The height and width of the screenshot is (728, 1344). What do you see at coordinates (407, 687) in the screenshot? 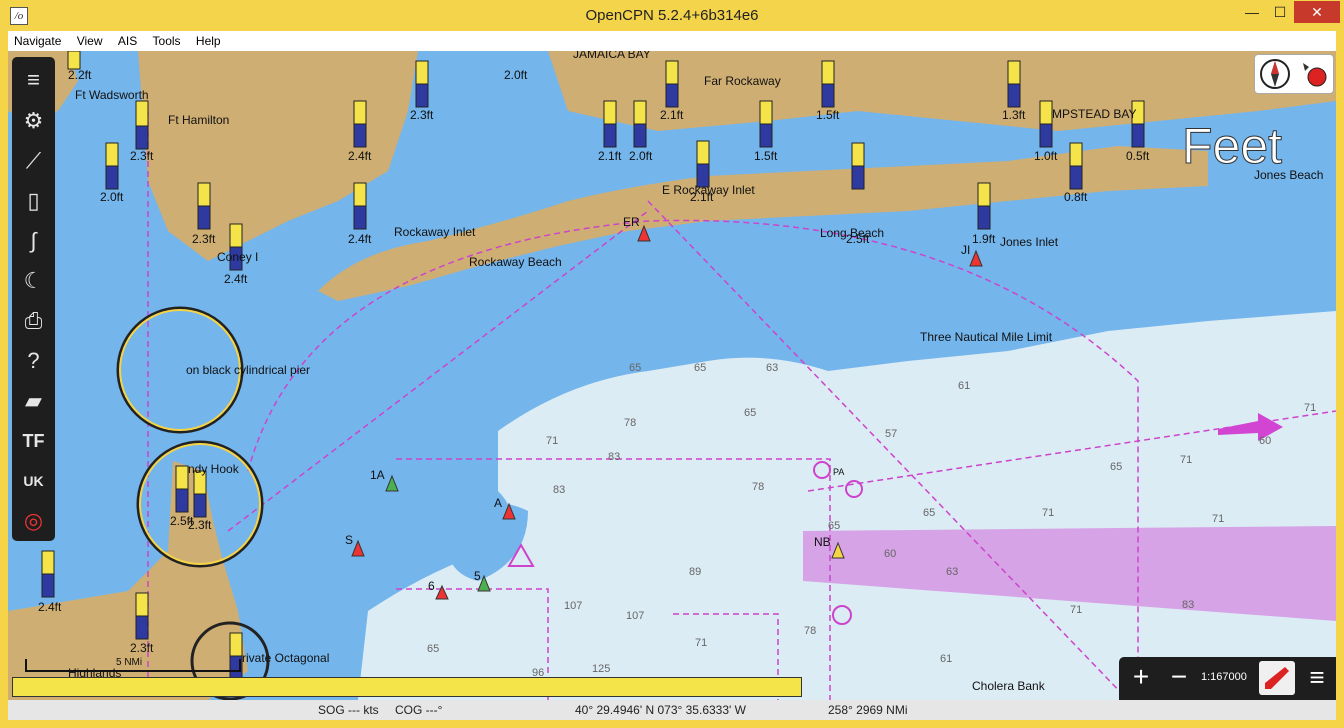
I see `chart-load-progress-bar` at bounding box center [407, 687].